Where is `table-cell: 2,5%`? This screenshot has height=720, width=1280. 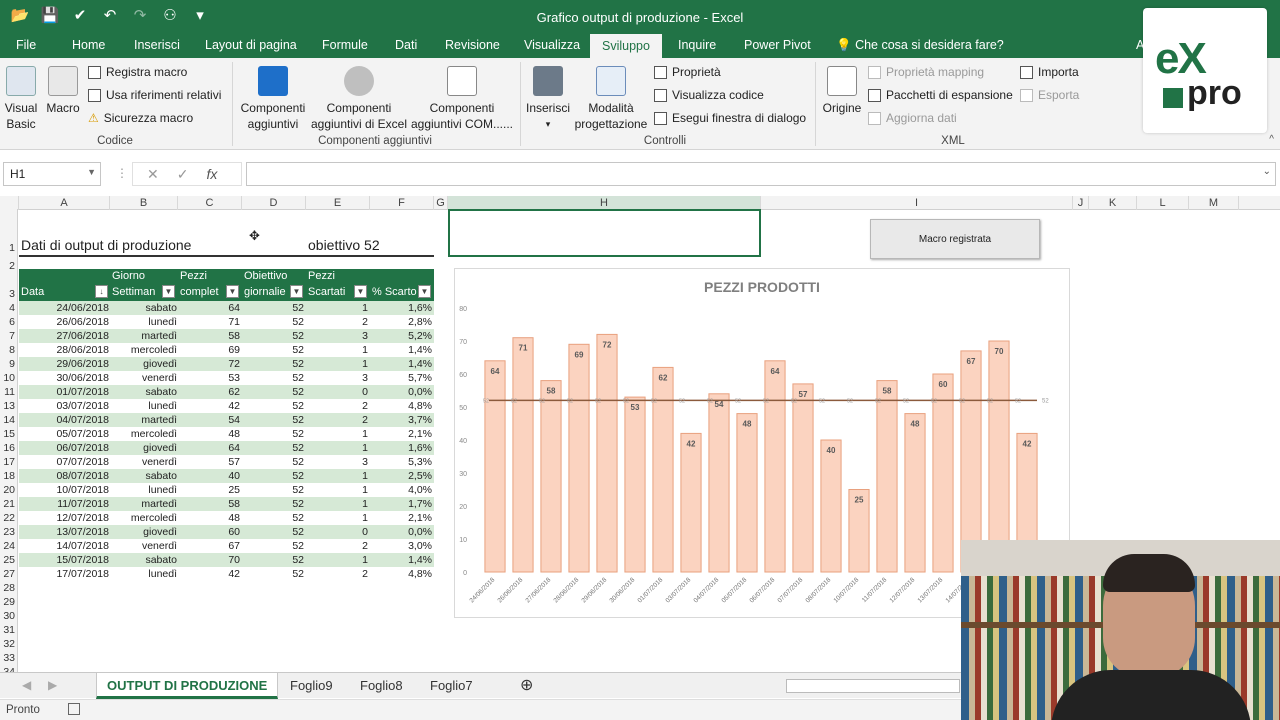 table-cell: 2,5% is located at coordinates (420, 476).